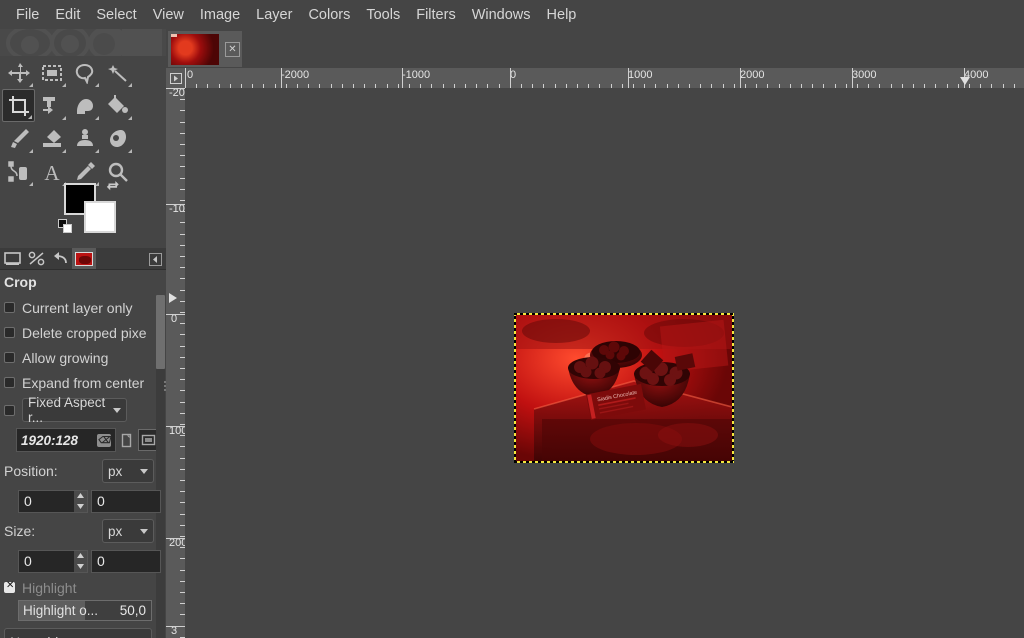 The width and height of the screenshot is (1024, 638). I want to click on checkbox-delete-cropped-pixels: Delete cropped pixe, so click(83, 332).